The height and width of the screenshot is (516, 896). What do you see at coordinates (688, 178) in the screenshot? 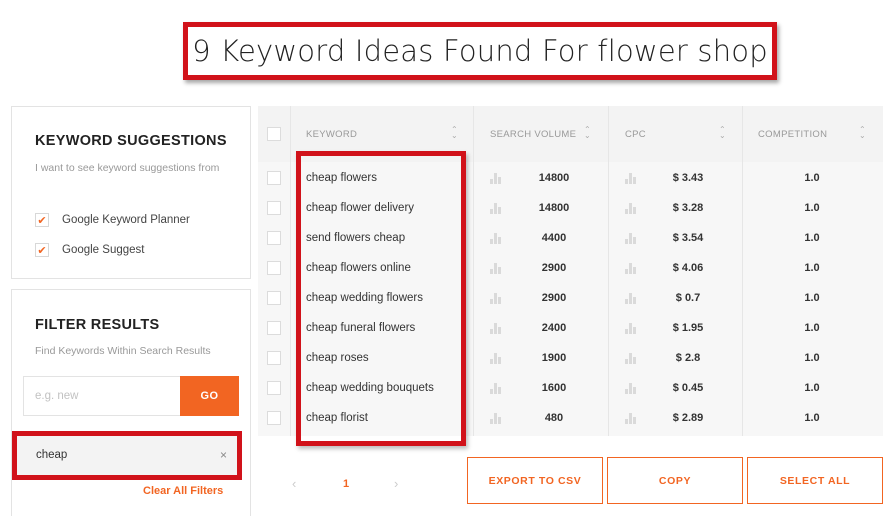
I see `cpc-cell: $ 3.43` at bounding box center [688, 178].